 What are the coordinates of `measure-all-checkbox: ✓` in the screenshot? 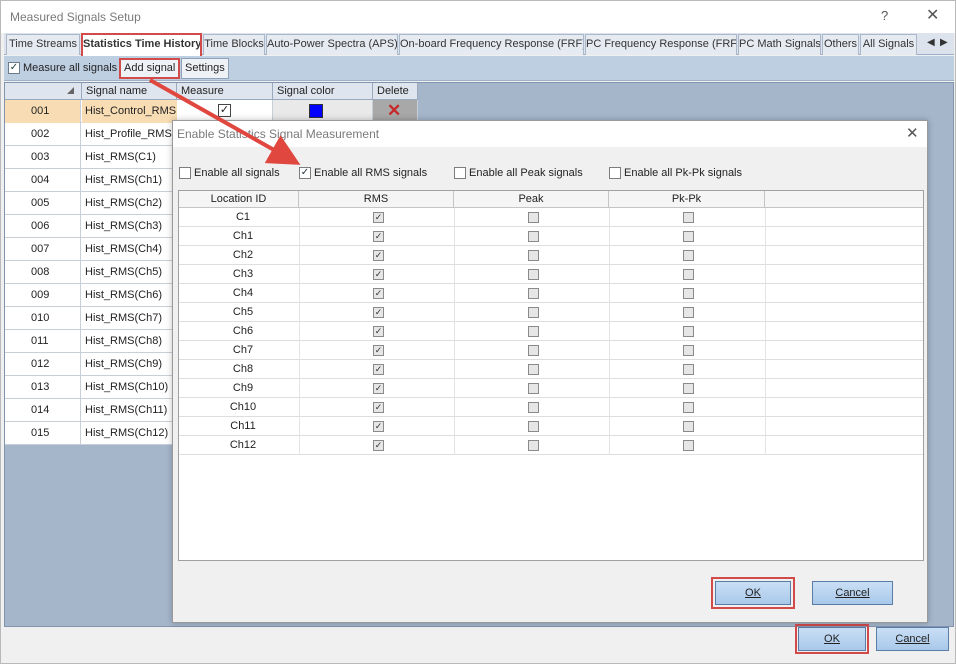 It's located at (14, 68).